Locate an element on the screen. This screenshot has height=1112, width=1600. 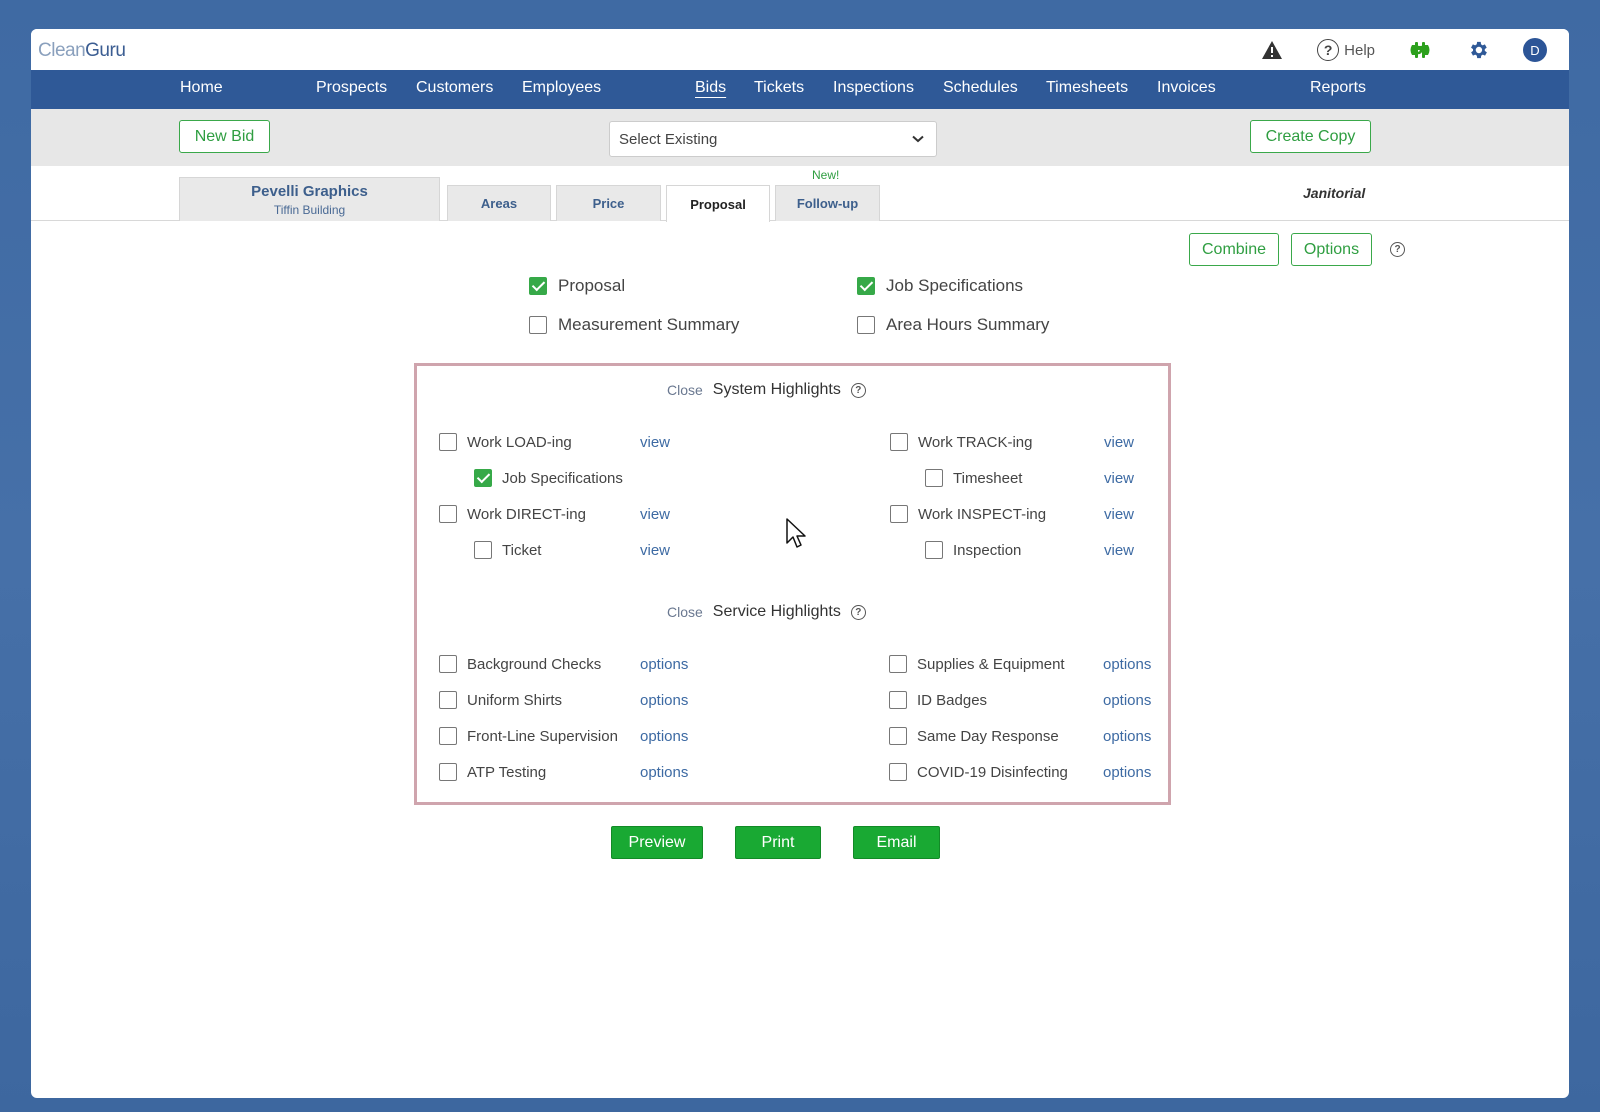
service-highlights-header: Close Service Highlights ? is located at coordinates (766, 612).